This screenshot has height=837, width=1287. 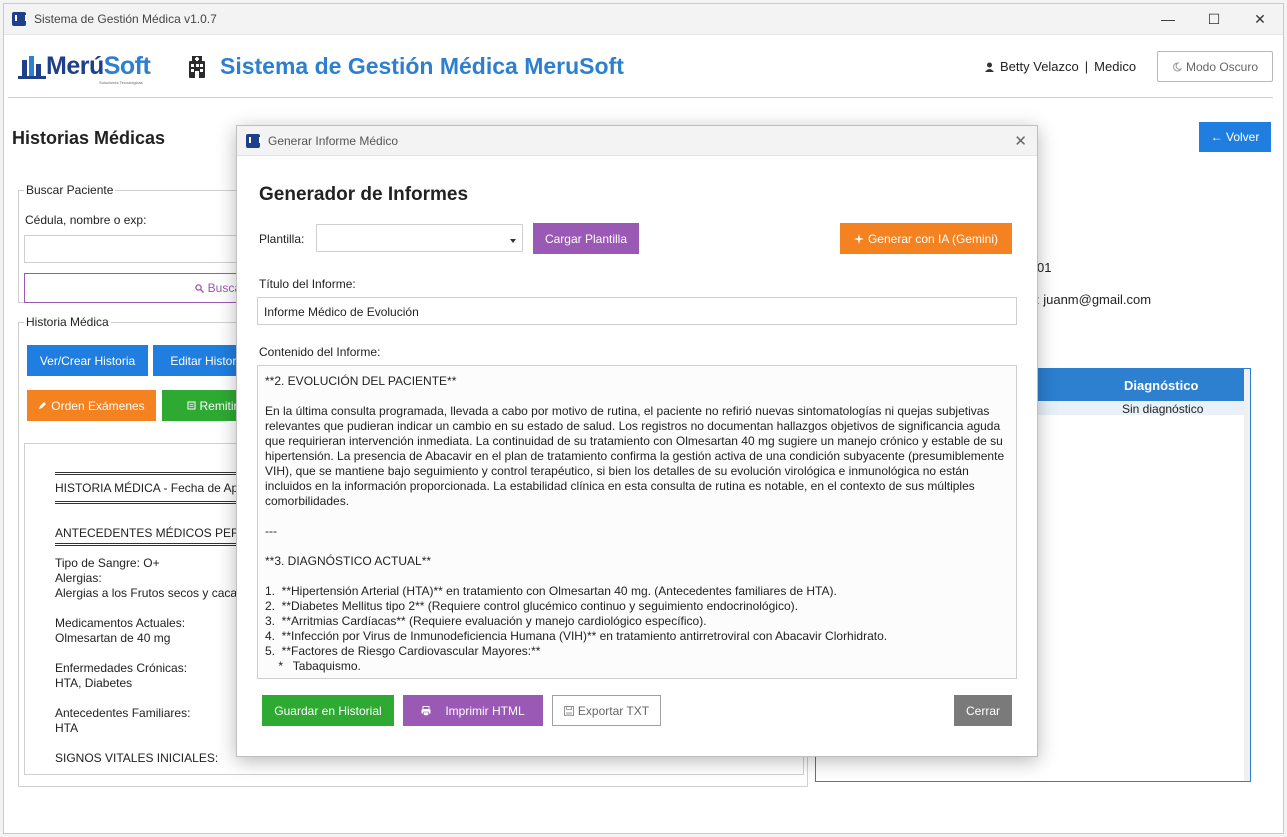 What do you see at coordinates (643, 19) in the screenshot?
I see `title-bar: Sistema de Gestión Médica v1.0.7 — ☐ ✕` at bounding box center [643, 19].